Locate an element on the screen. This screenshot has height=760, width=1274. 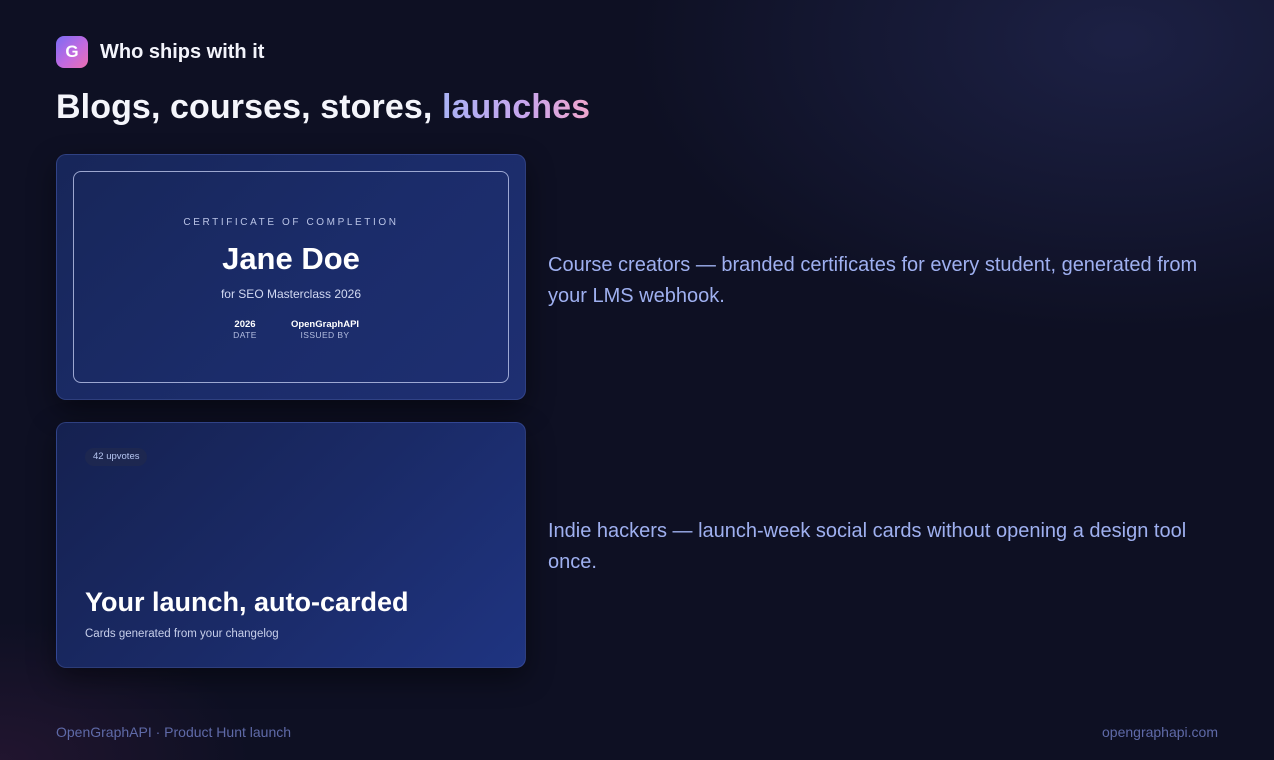
certificate-eyebrow: CERTIFICATE OF COMPLETION is located at coordinates (291, 222).